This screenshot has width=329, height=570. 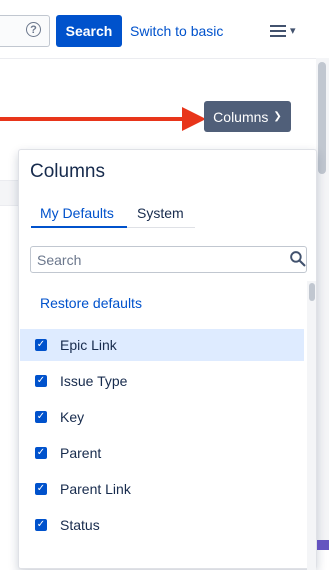 I want to click on chevron-down-icon: ▾, so click(x=293, y=31).